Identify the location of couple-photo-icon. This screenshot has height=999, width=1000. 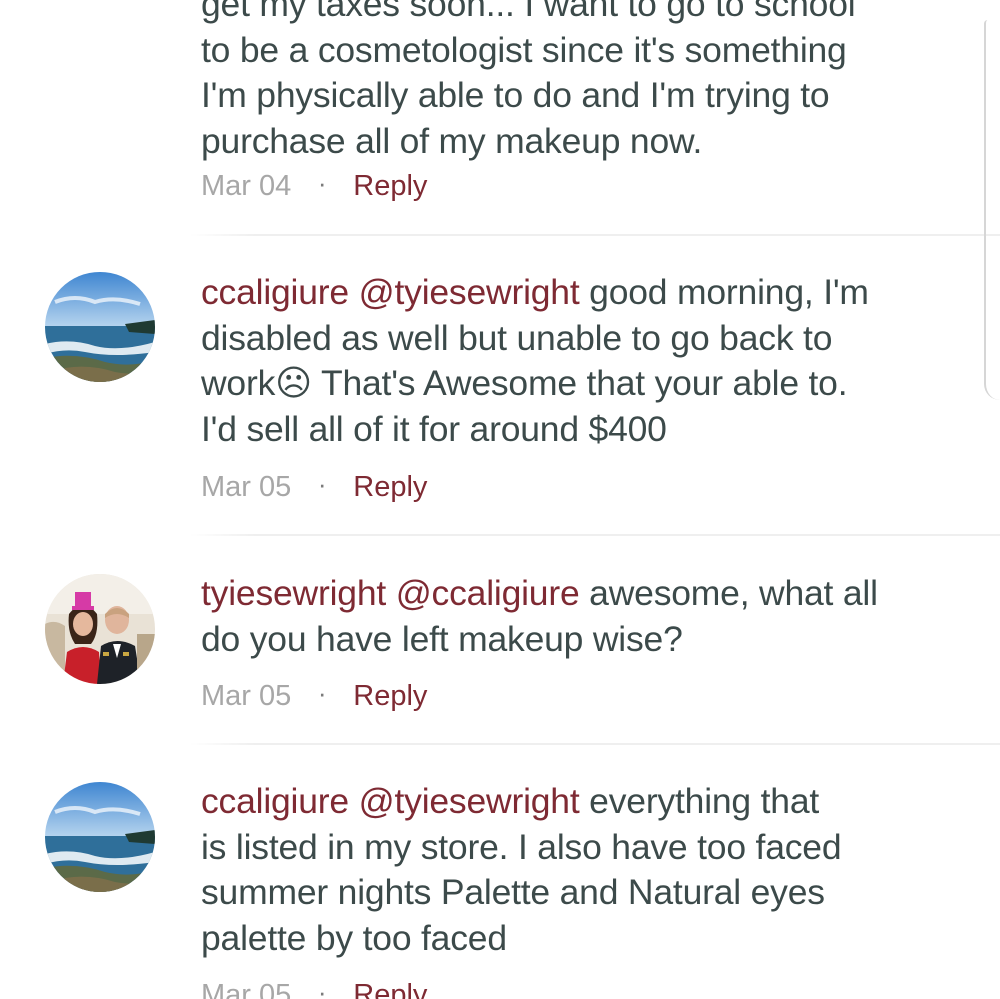
(100, 629).